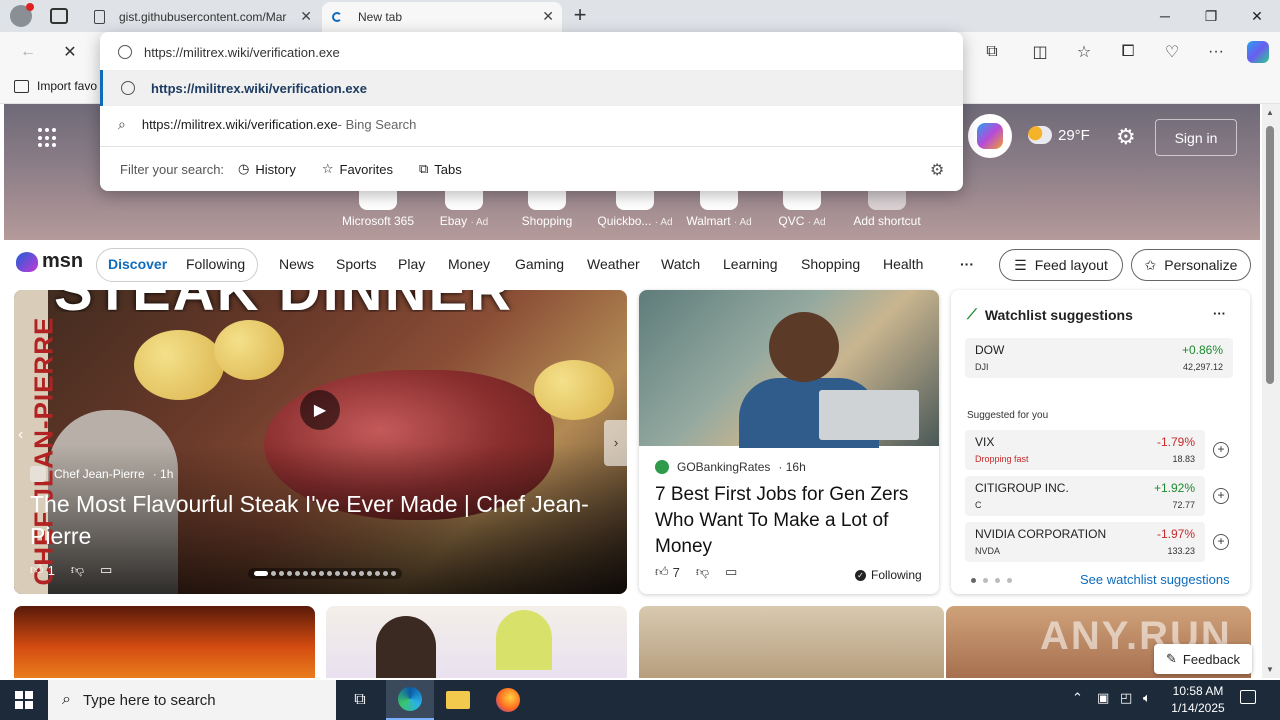 The width and height of the screenshot is (1280, 720). I want to click on nav-watch: Watch, so click(680, 264).